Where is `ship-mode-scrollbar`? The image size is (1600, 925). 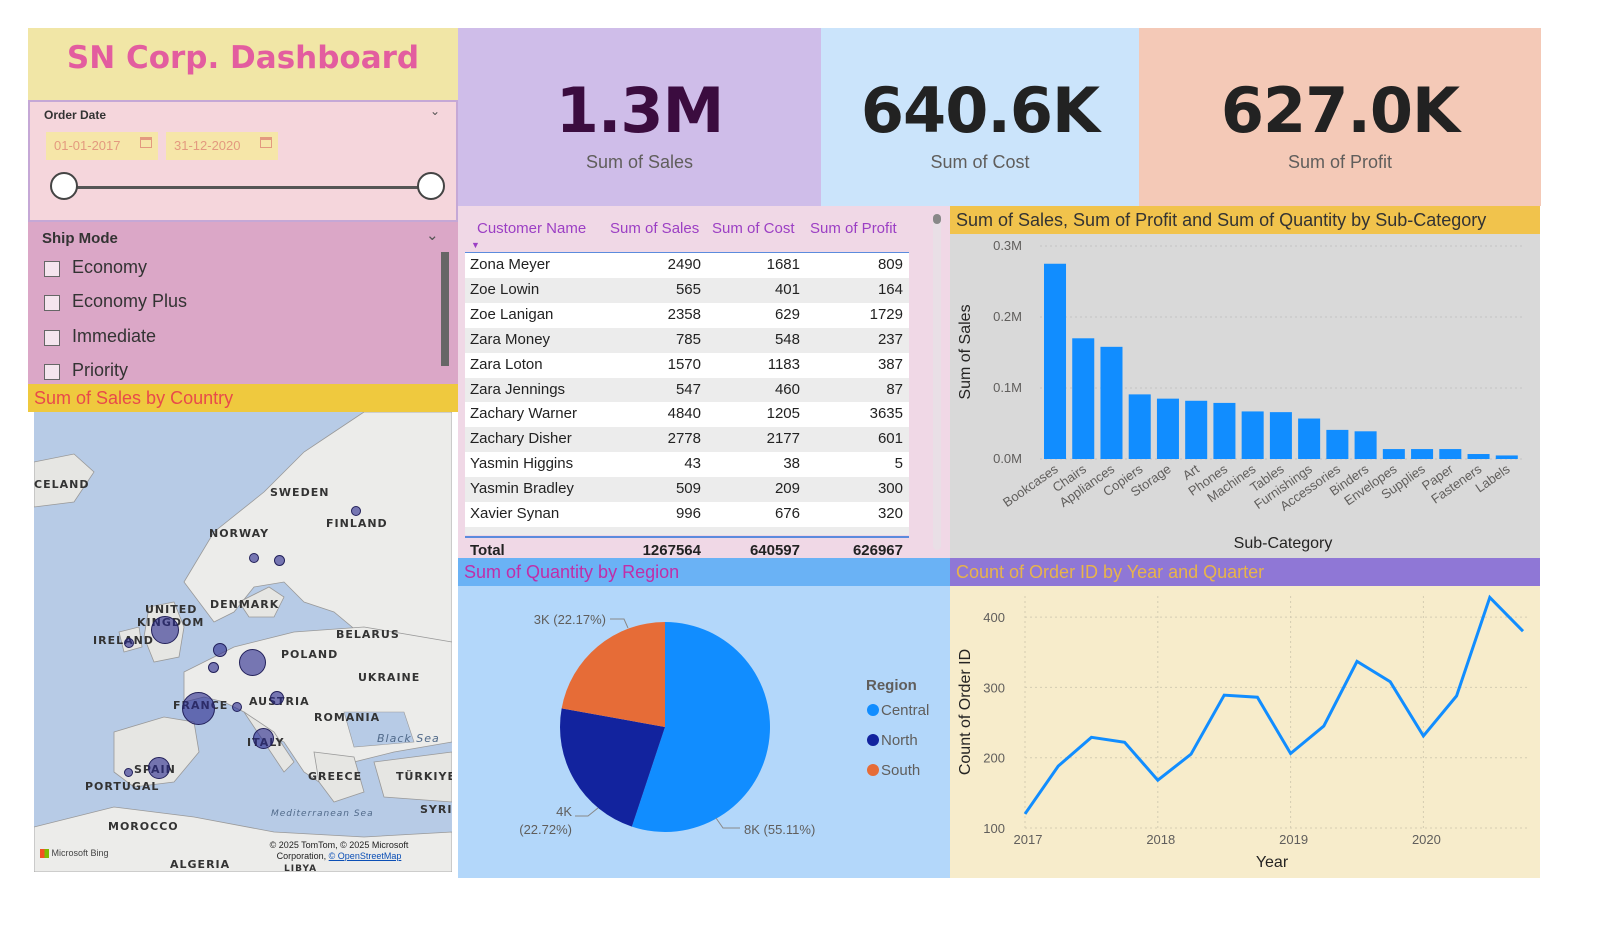
ship-mode-scrollbar is located at coordinates (445, 309).